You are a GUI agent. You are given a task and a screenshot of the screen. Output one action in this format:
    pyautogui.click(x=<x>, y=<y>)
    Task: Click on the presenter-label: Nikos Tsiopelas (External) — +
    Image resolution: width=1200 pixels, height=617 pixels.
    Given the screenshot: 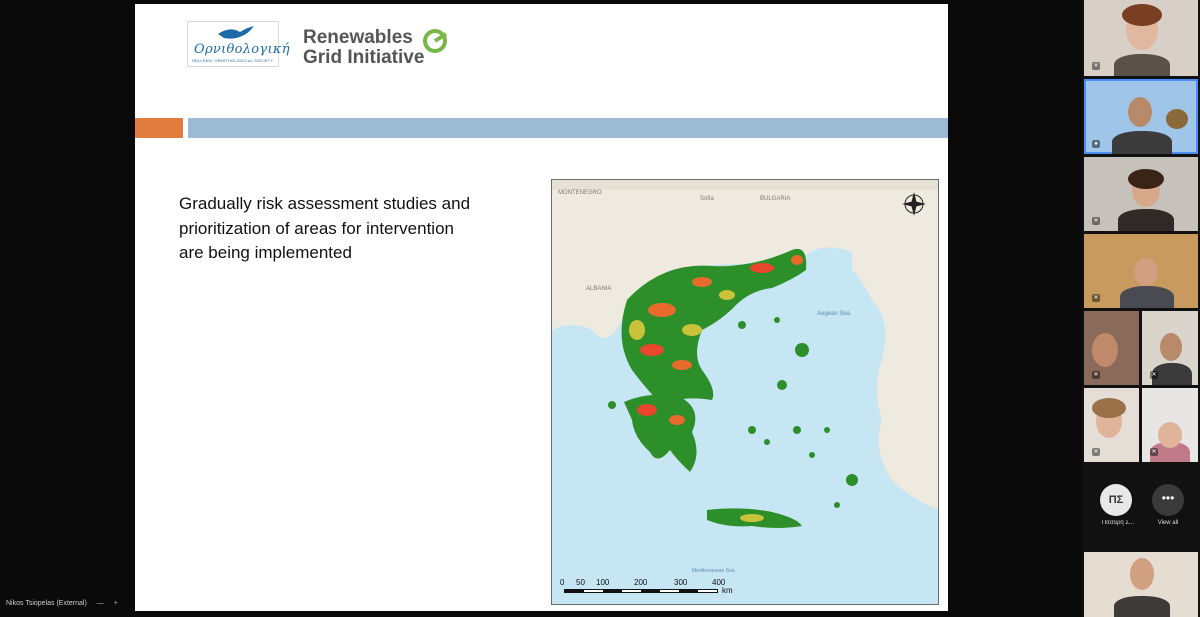 What is the action you would take?
    pyautogui.click(x=62, y=603)
    